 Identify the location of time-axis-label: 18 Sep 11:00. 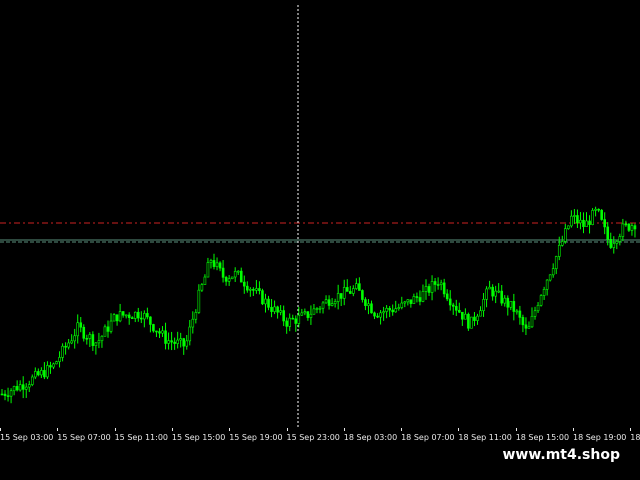
(485, 437).